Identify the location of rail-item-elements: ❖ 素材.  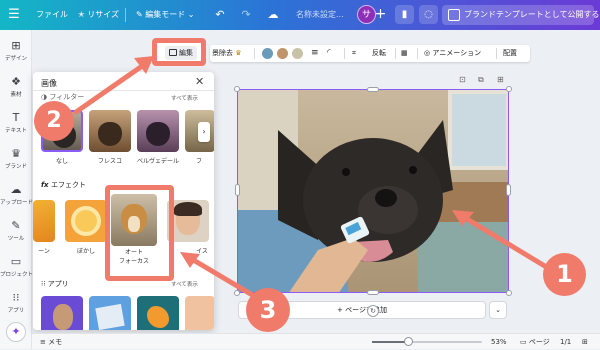
(16, 87).